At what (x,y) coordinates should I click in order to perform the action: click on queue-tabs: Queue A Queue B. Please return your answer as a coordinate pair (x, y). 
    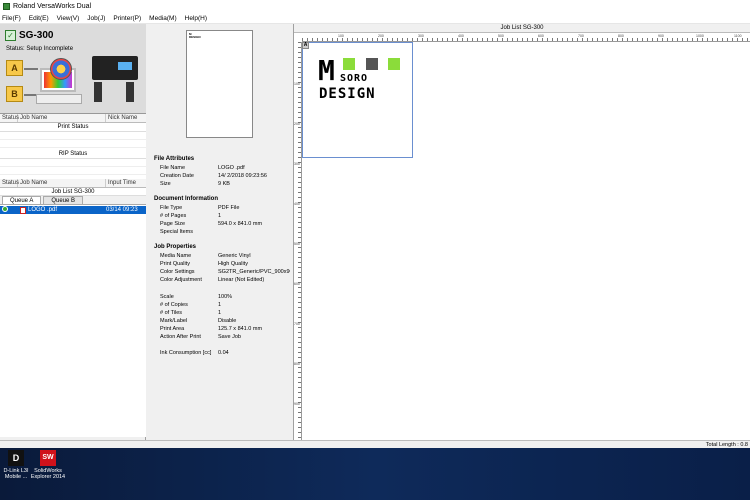
    Looking at the image, I should click on (73, 200).